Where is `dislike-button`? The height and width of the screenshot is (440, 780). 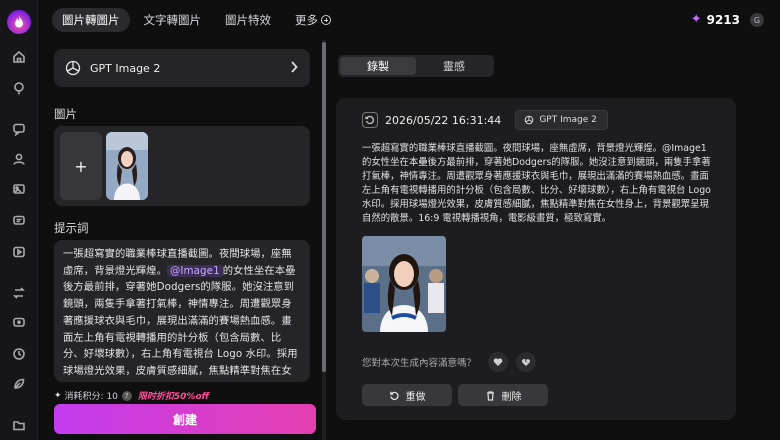
dislike-button is located at coordinates (526, 362).